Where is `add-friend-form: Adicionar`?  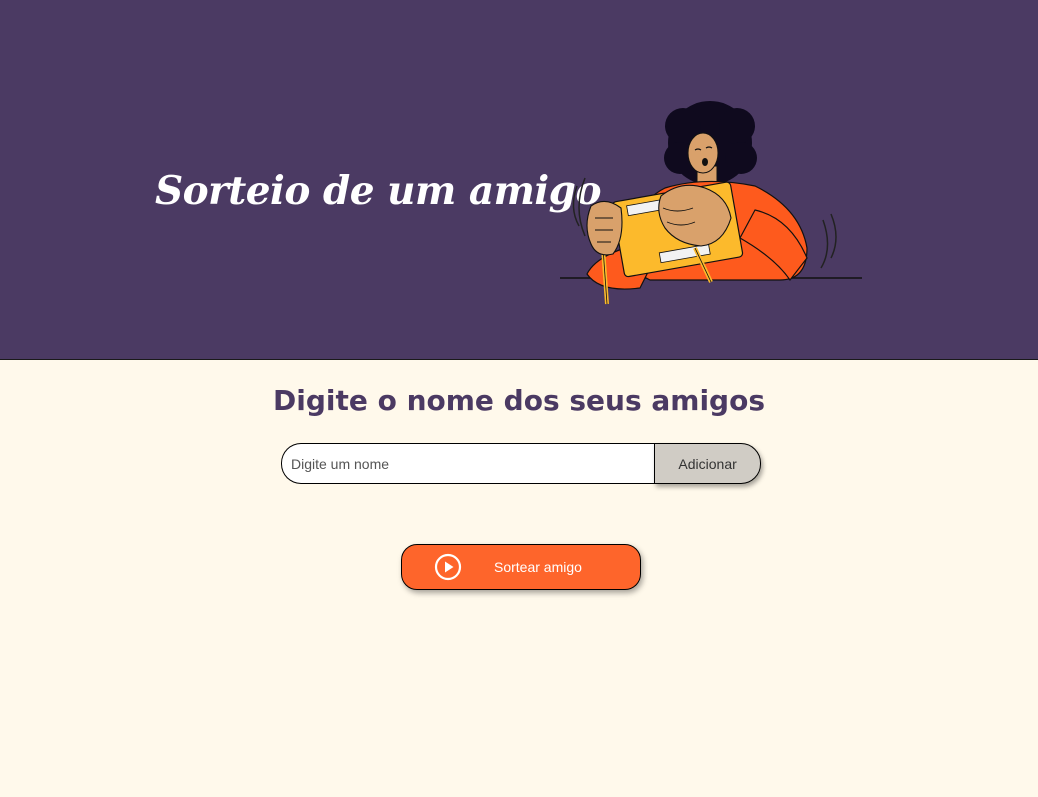 add-friend-form: Adicionar is located at coordinates (521, 463).